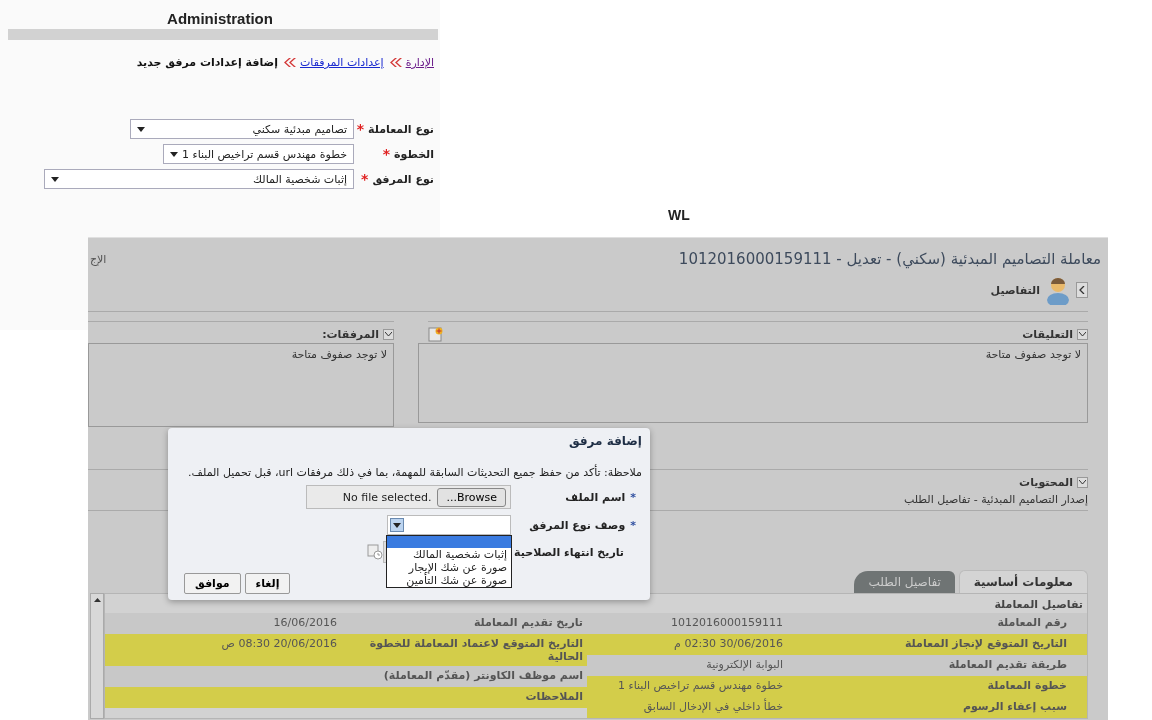 Image resolution: width=1152 pixels, height=720 pixels. Describe the element at coordinates (1032, 622) in the screenshot. I see `label-cell: رقم المعاملة` at that location.